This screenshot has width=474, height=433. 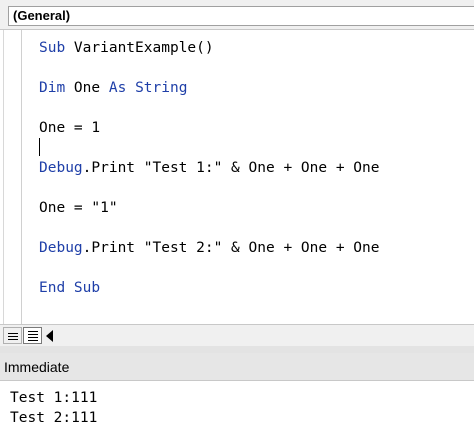 What do you see at coordinates (237, 367) in the screenshot?
I see `immediate-window-title: Immediate` at bounding box center [237, 367].